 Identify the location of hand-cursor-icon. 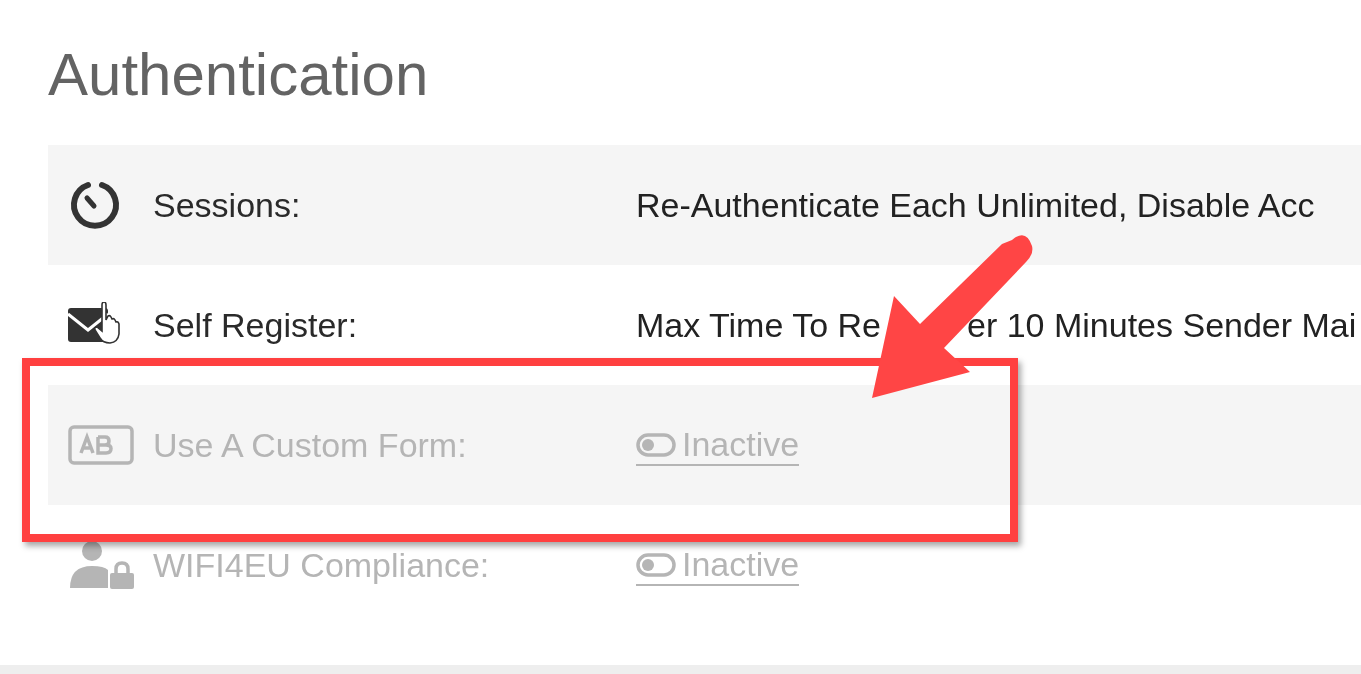
(107, 323).